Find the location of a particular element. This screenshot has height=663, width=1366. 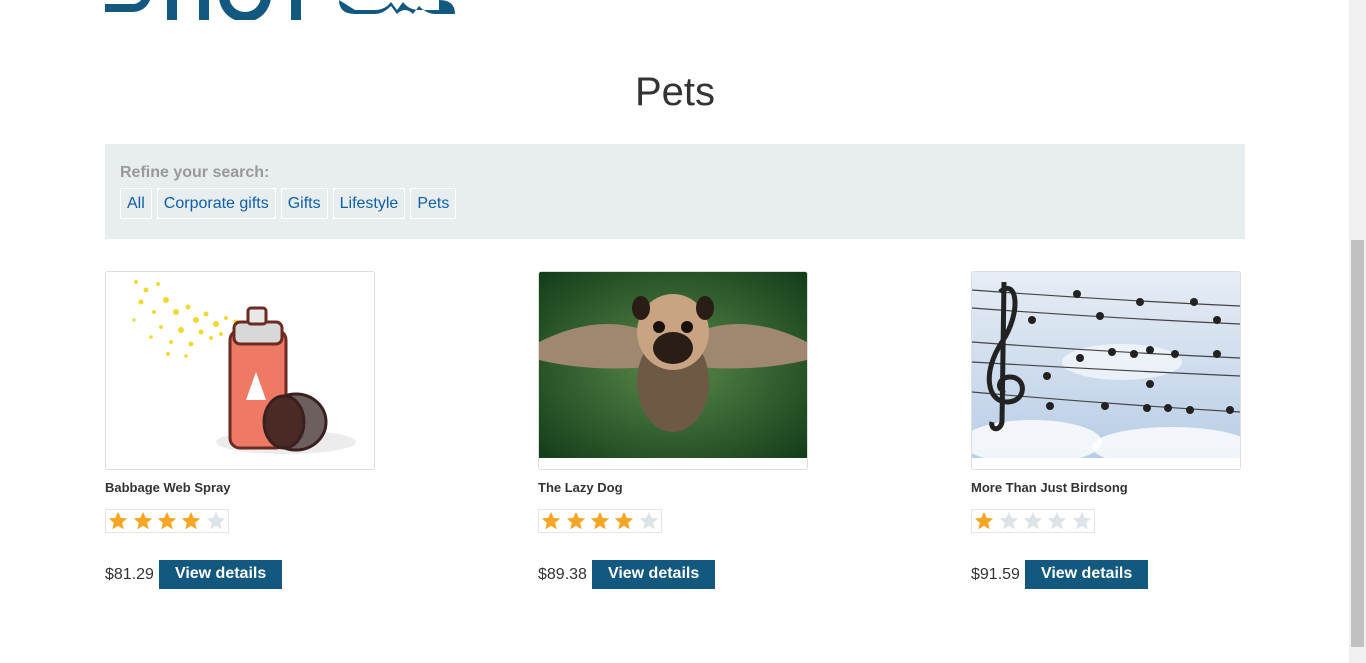

product-price: $89.38 is located at coordinates (562, 574).